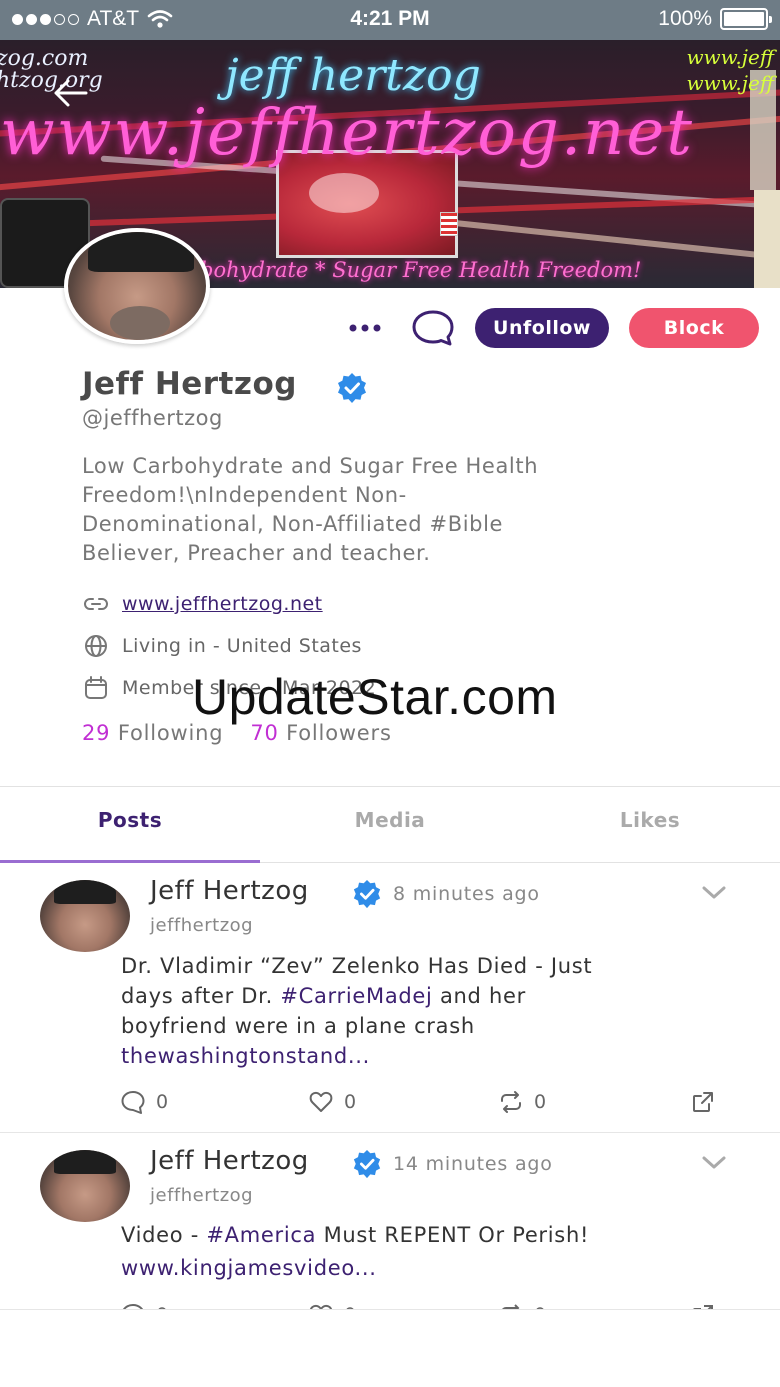  Describe the element at coordinates (162, 1102) in the screenshot. I see `comment-count: 0` at that location.